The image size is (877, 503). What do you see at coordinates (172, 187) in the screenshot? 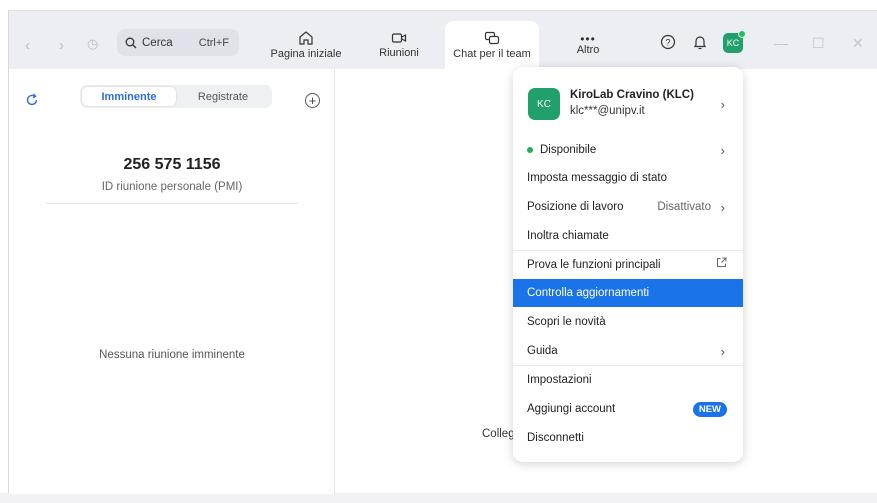
I see `pmi-label: ID riunione personale (PMI)` at bounding box center [172, 187].